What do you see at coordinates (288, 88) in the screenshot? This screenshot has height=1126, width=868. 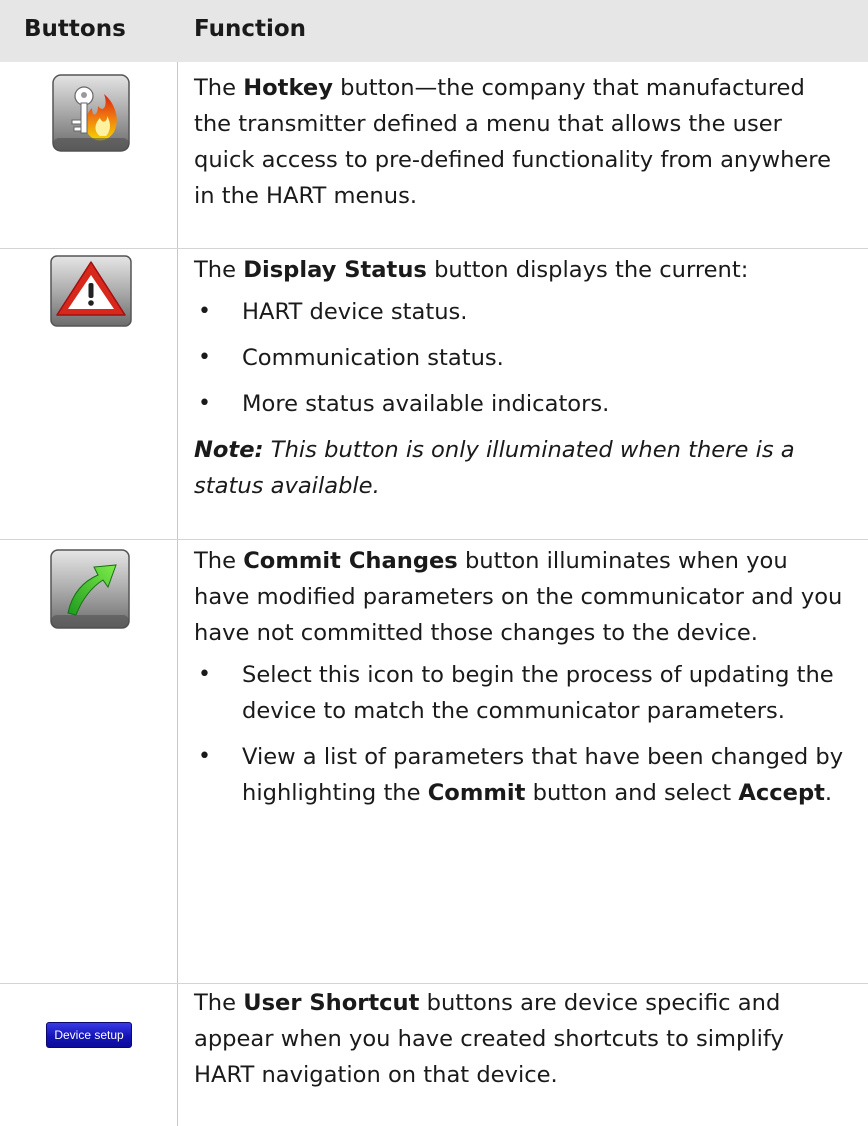 I see `hotkey-name: Hotkey` at bounding box center [288, 88].